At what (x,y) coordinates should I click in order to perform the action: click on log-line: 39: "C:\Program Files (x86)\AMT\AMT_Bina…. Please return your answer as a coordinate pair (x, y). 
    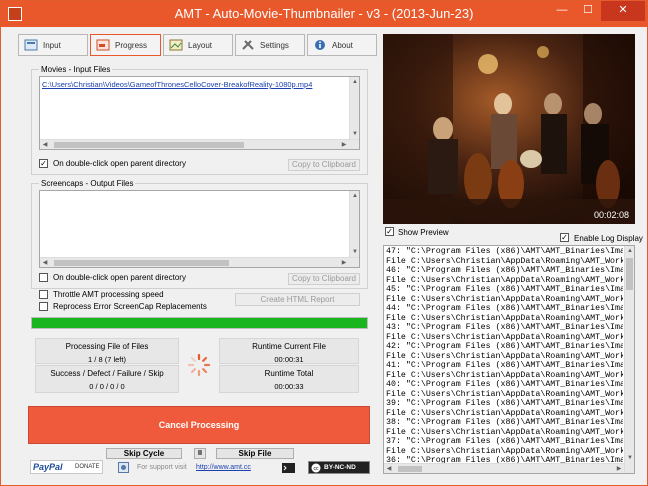
    Looking at the image, I should click on (504, 403).